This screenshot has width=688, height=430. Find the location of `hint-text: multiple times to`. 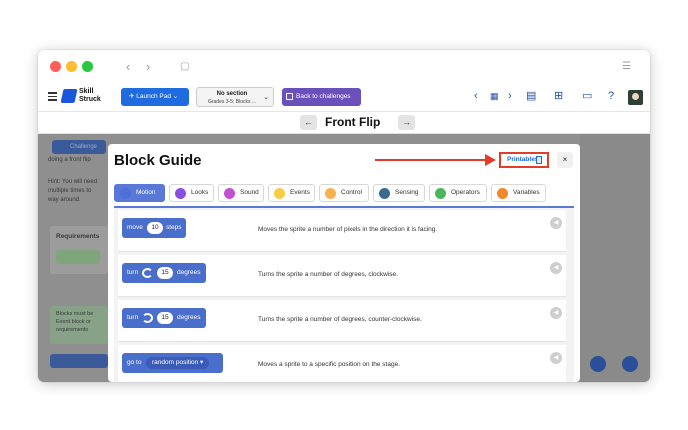

hint-text: multiple times to is located at coordinates (70, 191).